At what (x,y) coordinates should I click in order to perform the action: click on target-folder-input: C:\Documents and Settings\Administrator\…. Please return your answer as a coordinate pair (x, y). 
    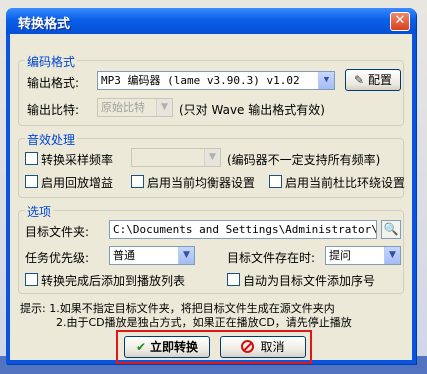
    Looking at the image, I should click on (243, 229).